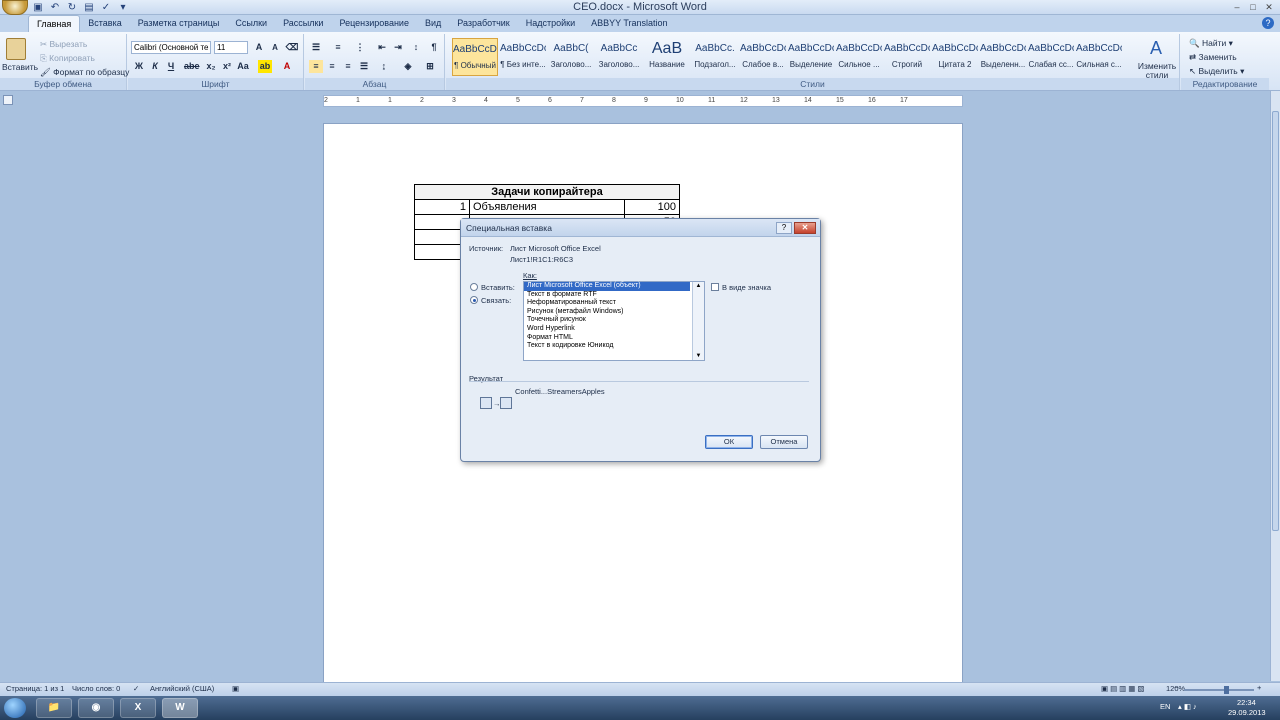  What do you see at coordinates (1187, 706) in the screenshot?
I see `tray-icons: ▴ ◧ ♪` at bounding box center [1187, 706].